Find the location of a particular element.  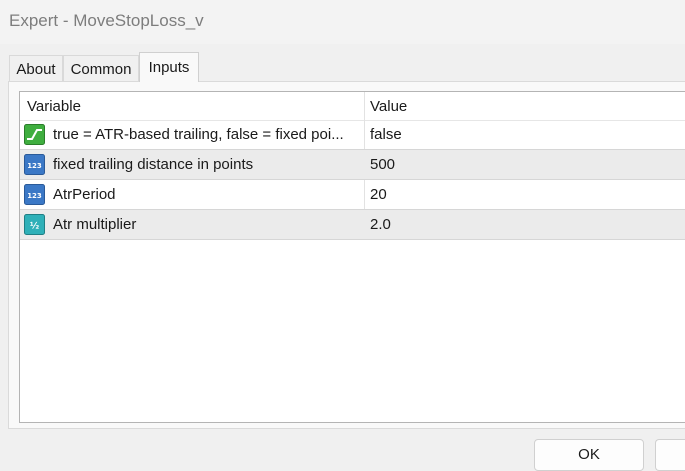

tab-about: About is located at coordinates (36, 68).